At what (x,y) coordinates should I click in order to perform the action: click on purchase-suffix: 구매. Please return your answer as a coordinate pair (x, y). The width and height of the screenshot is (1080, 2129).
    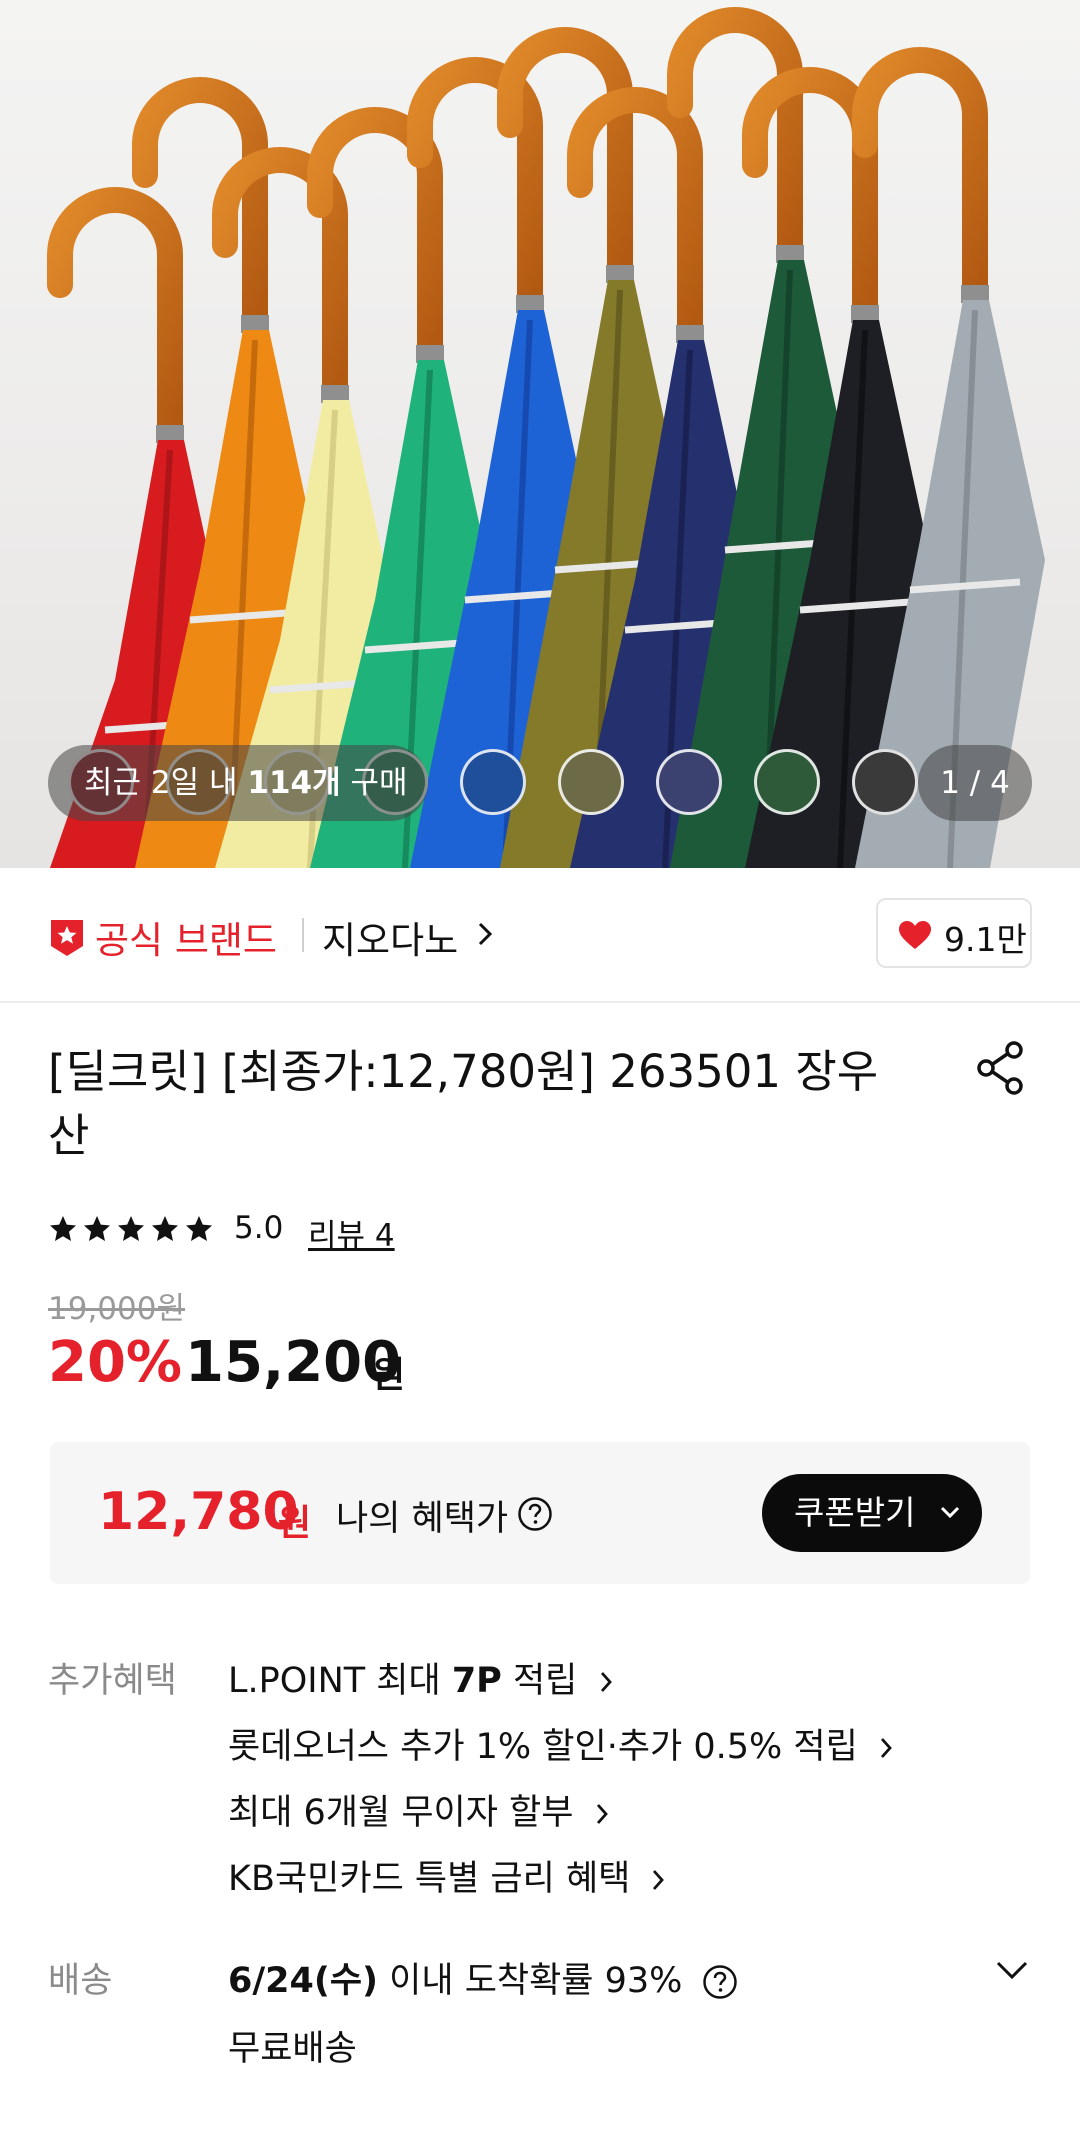
    Looking at the image, I should click on (374, 783).